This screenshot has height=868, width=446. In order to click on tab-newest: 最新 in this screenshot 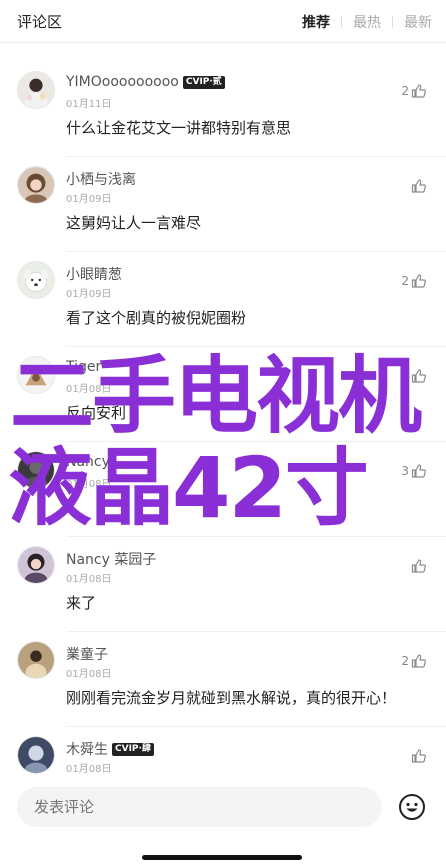, I will do `click(418, 22)`.